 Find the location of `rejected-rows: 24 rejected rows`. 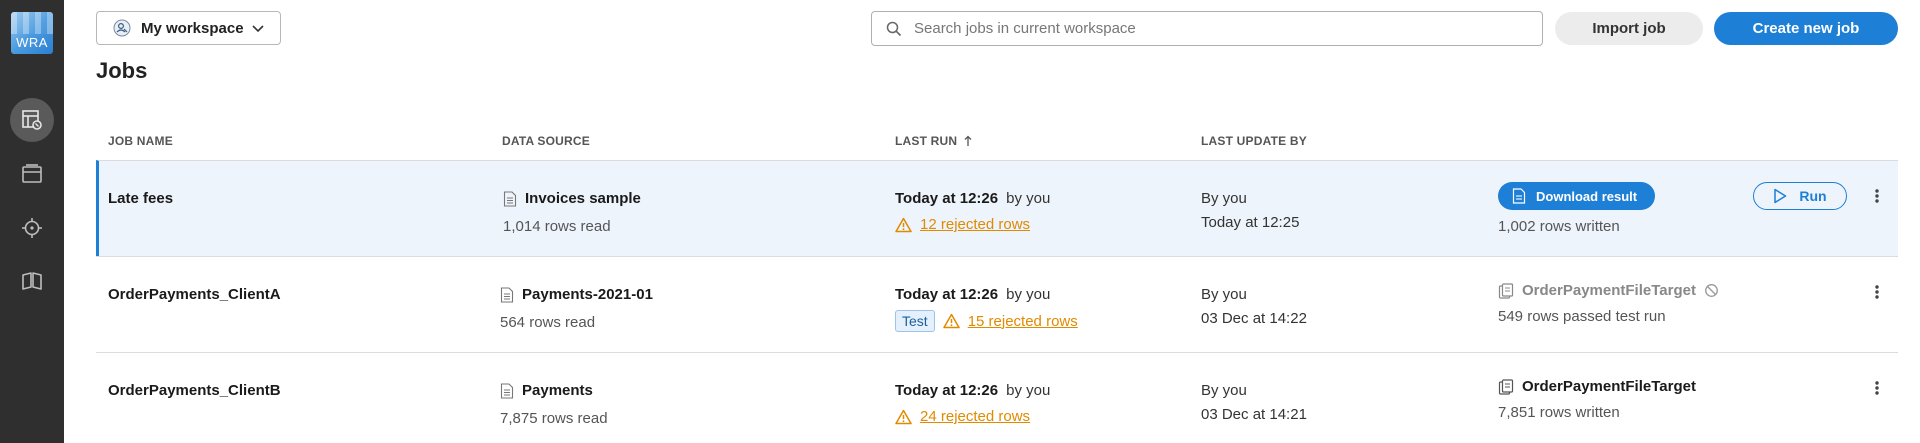

rejected-rows: 24 rejected rows is located at coordinates (962, 416).